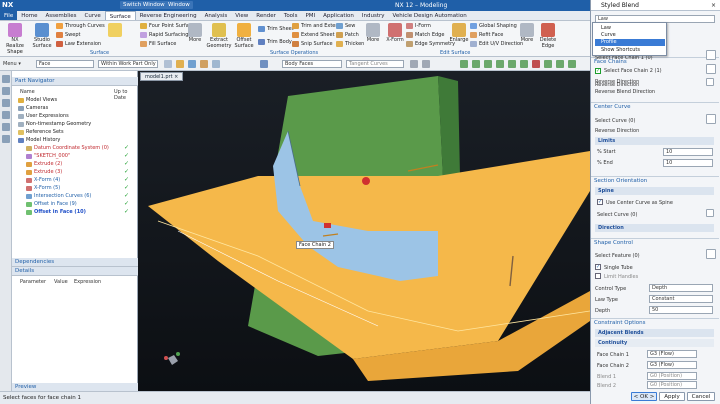 This screenshot has width=720, height=404. What do you see at coordinates (60, 15) in the screenshot?
I see `menu-assemblies: Assemblies` at bounding box center [60, 15].